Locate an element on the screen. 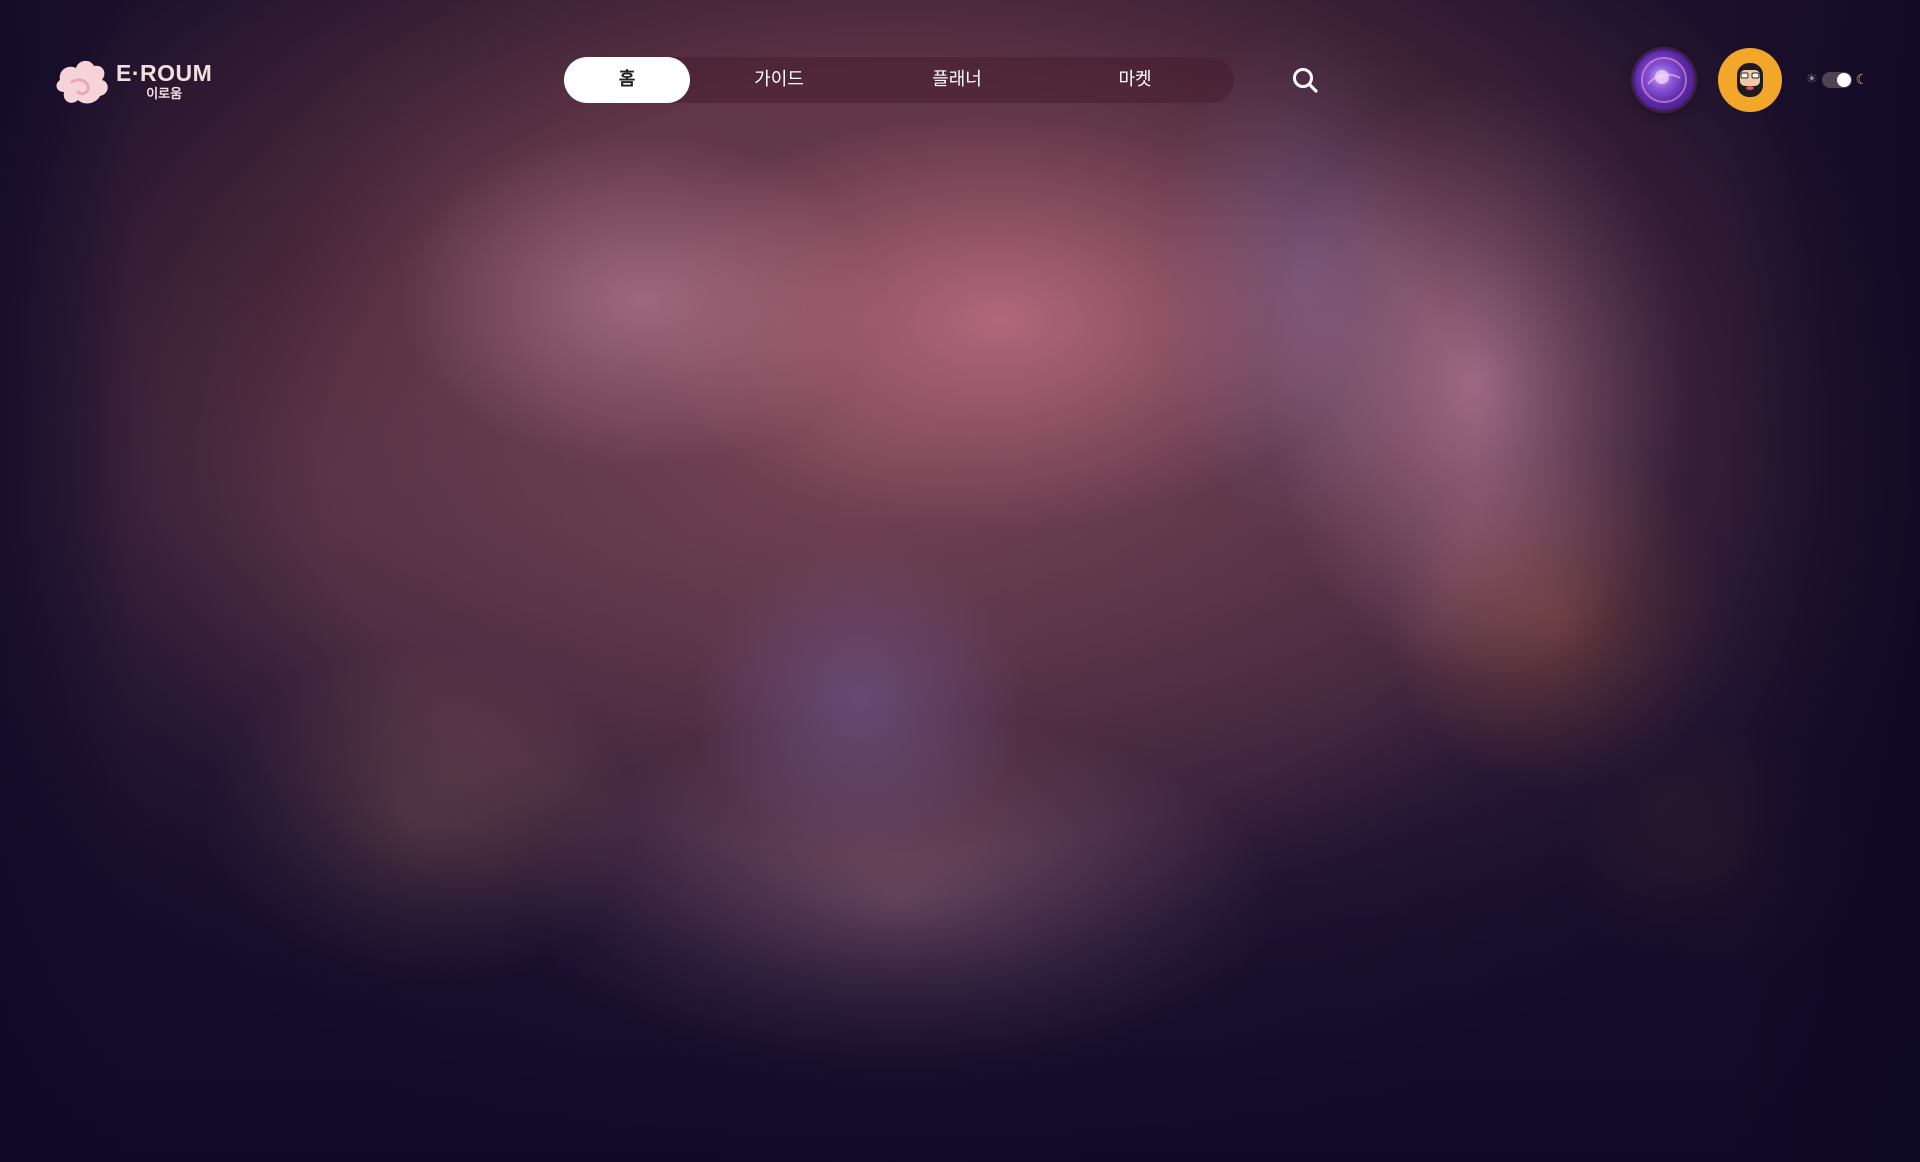 The height and width of the screenshot is (1162, 1920). bearded-man-icon is located at coordinates (1750, 80).